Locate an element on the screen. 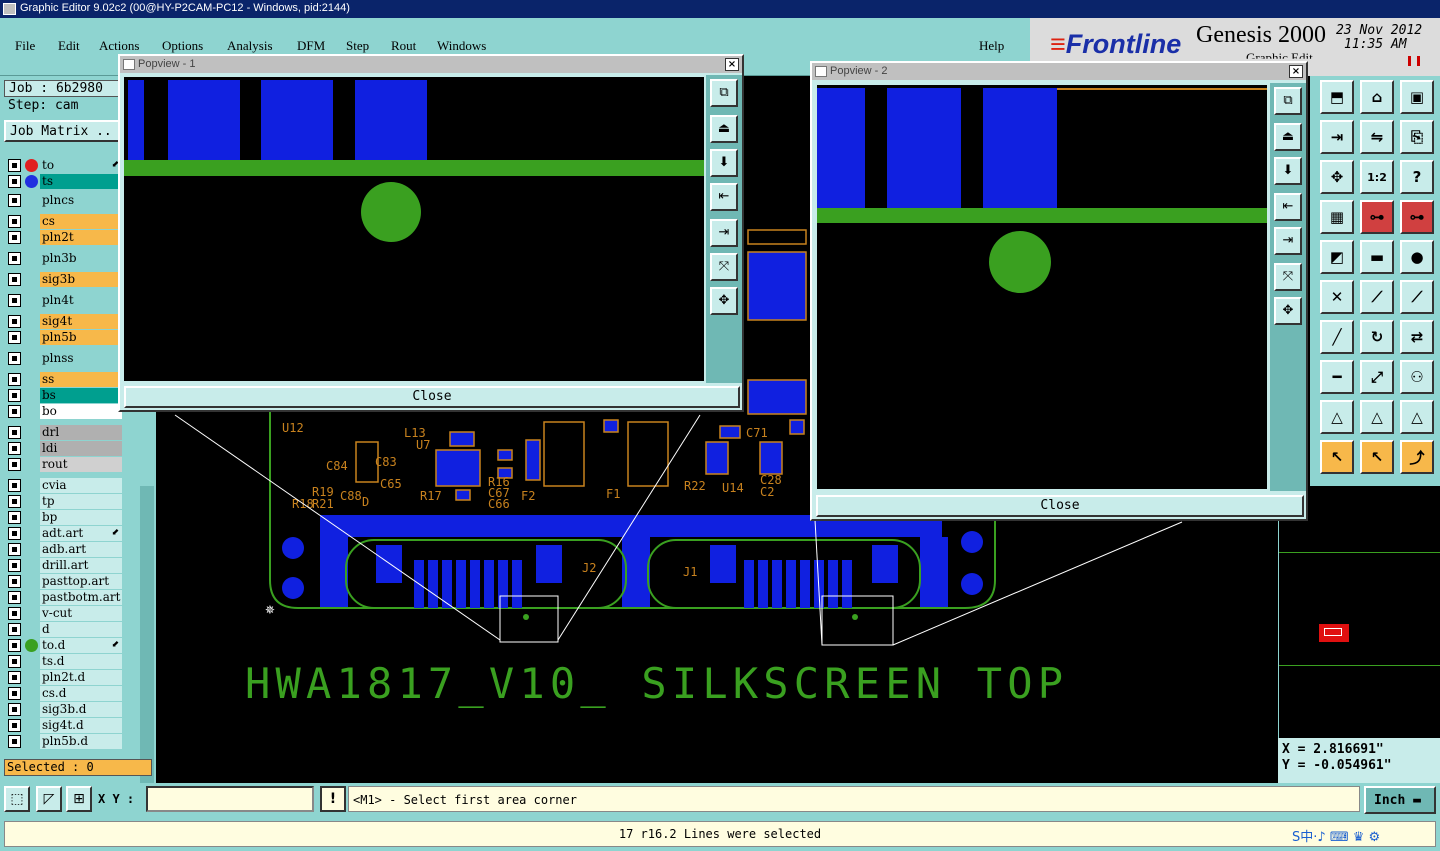 The width and height of the screenshot is (1440, 851). layer-name: sig4t.d is located at coordinates (81, 725).